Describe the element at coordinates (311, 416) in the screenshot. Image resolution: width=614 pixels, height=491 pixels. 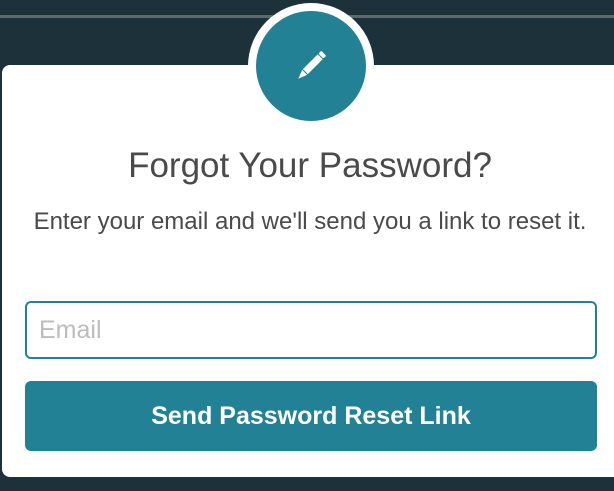
I see `send-reset-link-button: Send Password Reset Link` at that location.